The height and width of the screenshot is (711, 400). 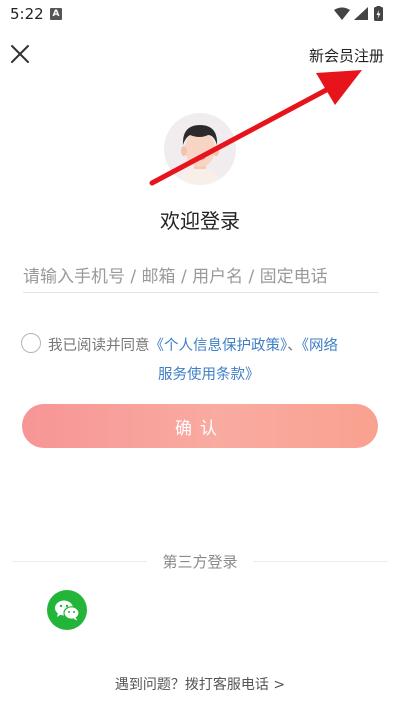 I want to click on avatar, so click(x=200, y=149).